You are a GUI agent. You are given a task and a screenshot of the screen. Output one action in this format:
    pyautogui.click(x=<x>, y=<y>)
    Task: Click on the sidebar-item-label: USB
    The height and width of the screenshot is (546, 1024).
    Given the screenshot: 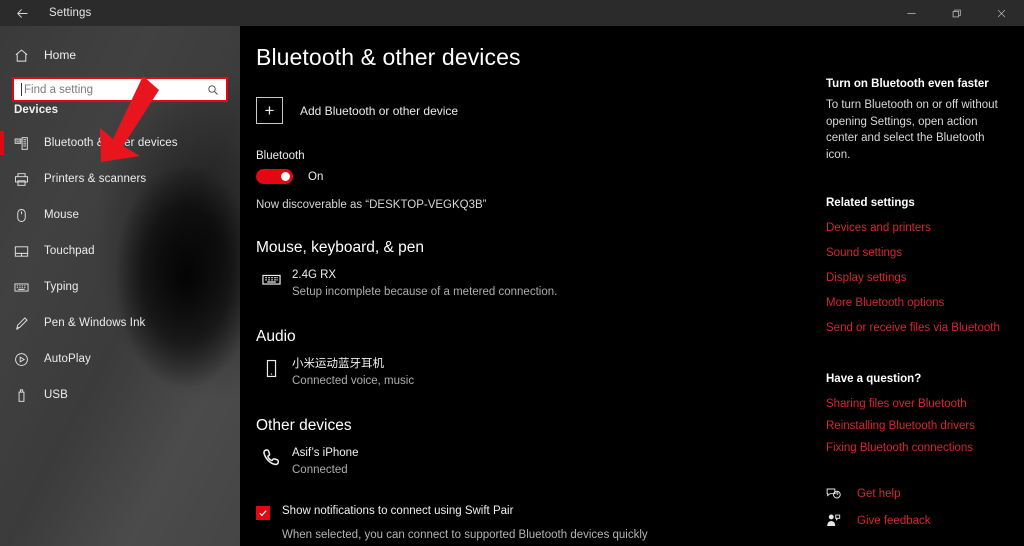 What is the action you would take?
    pyautogui.click(x=56, y=395)
    